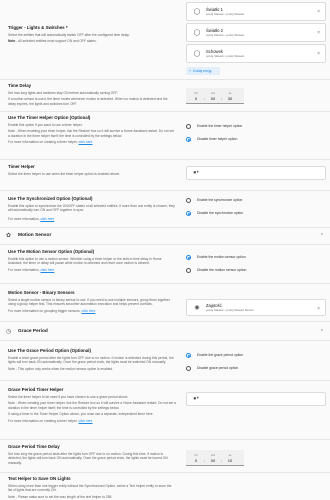  I want to click on add-entity-button: + Dodaj encję, so click(203, 71).